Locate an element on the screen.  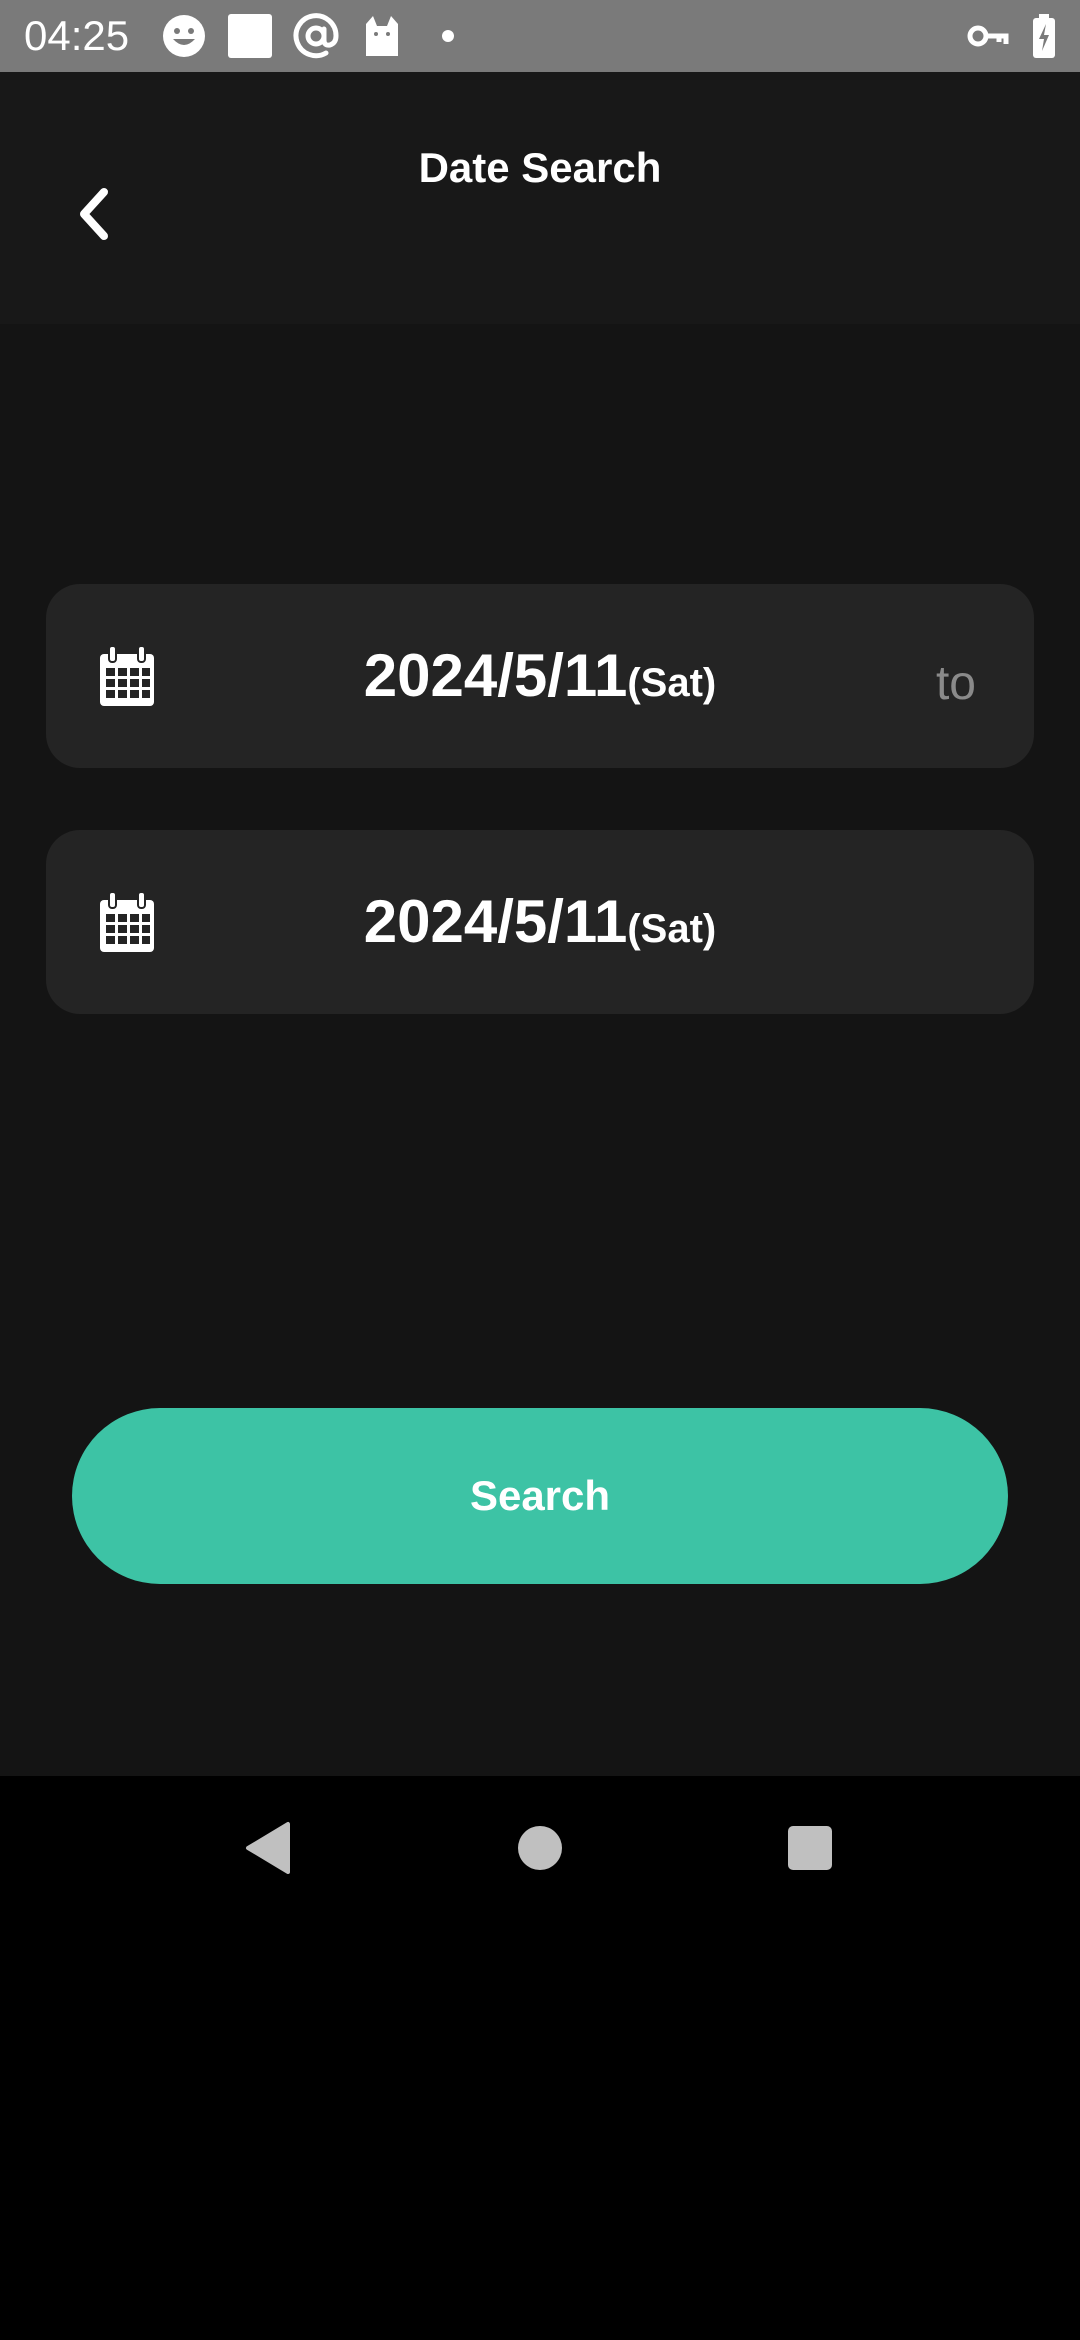
search-button-label: Search is located at coordinates (540, 1495).